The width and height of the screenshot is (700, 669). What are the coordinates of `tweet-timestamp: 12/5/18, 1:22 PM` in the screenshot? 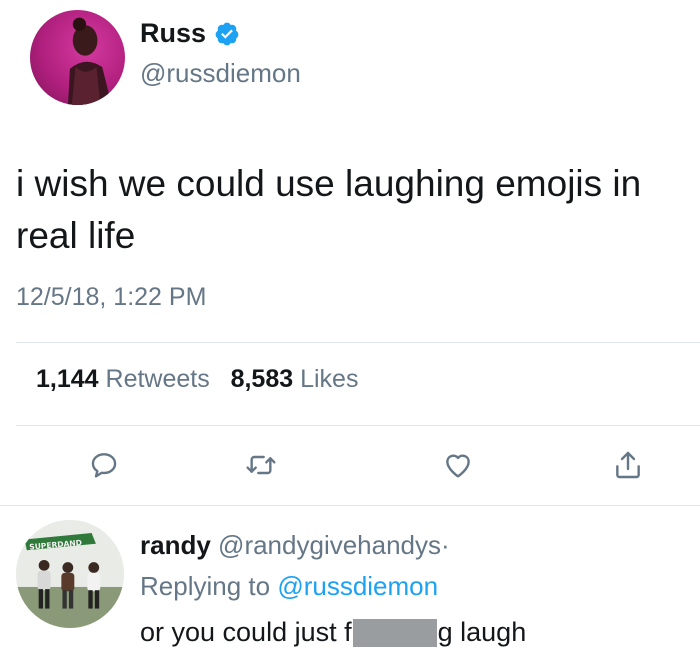 It's located at (111, 297).